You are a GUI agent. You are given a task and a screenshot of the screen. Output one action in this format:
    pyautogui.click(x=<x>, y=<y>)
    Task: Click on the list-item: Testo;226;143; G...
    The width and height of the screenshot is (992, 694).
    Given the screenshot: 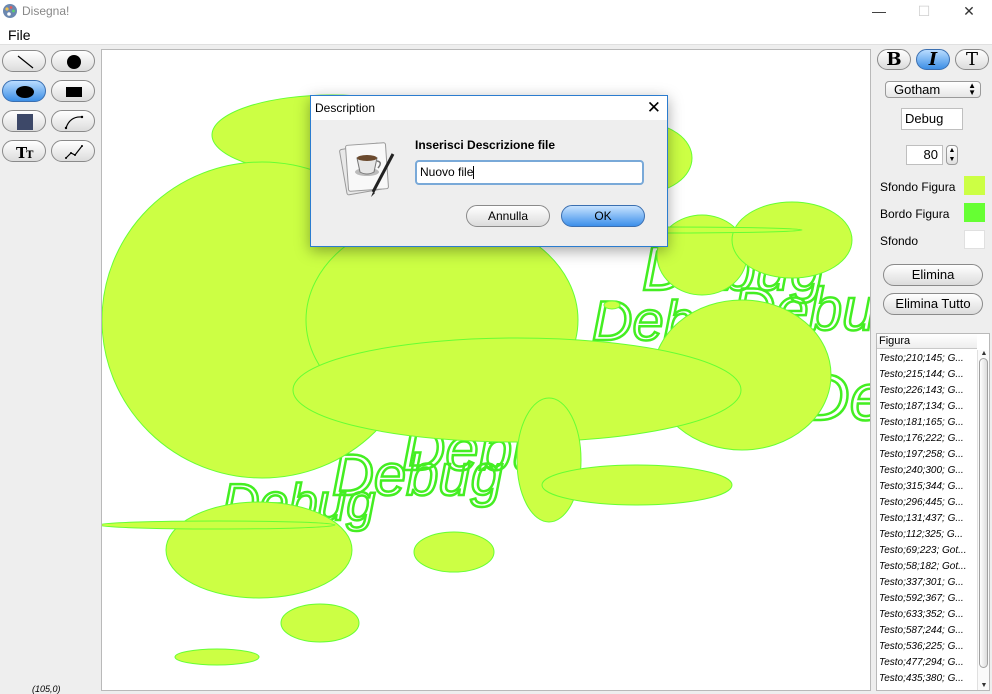 What is the action you would take?
    pyautogui.click(x=927, y=391)
    